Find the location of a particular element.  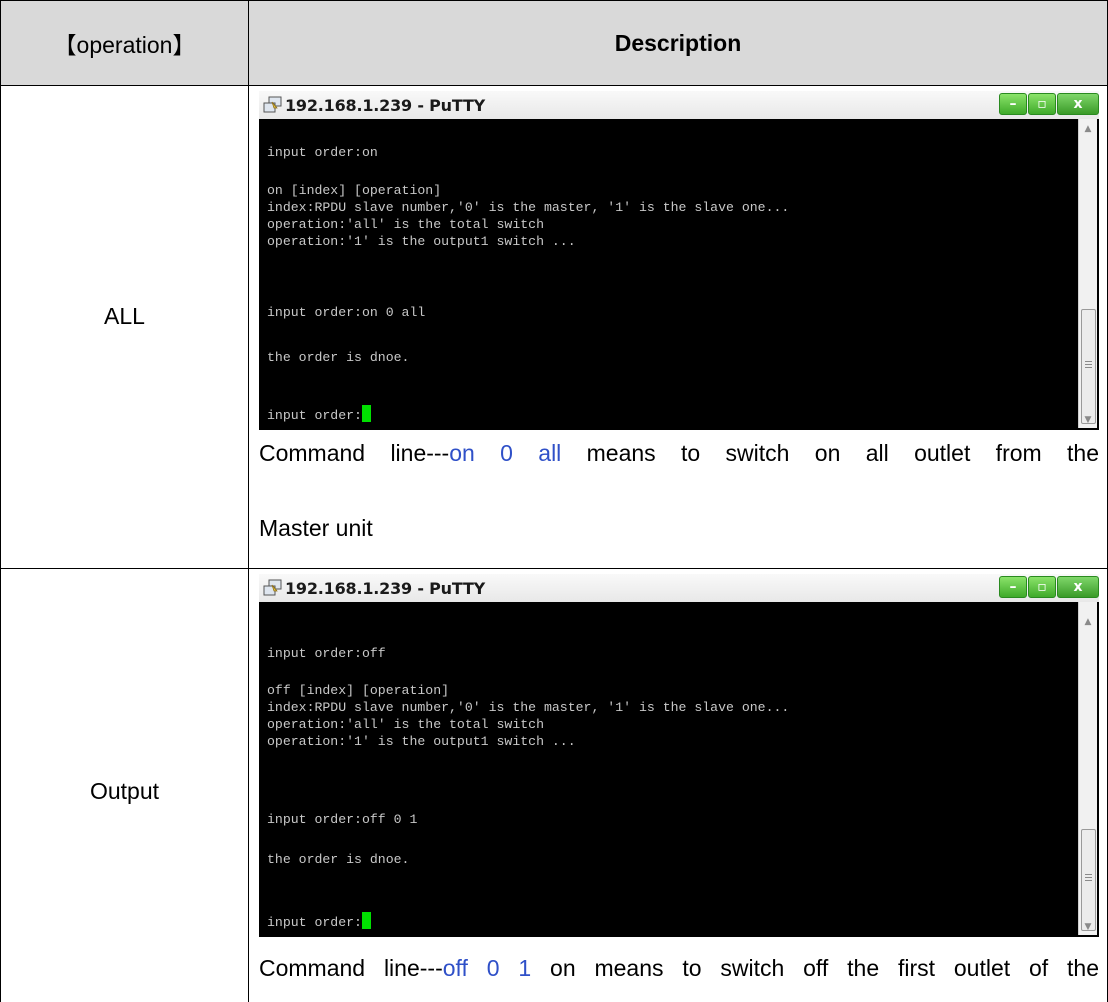

desc-command: off 0 1 is located at coordinates (487, 968).